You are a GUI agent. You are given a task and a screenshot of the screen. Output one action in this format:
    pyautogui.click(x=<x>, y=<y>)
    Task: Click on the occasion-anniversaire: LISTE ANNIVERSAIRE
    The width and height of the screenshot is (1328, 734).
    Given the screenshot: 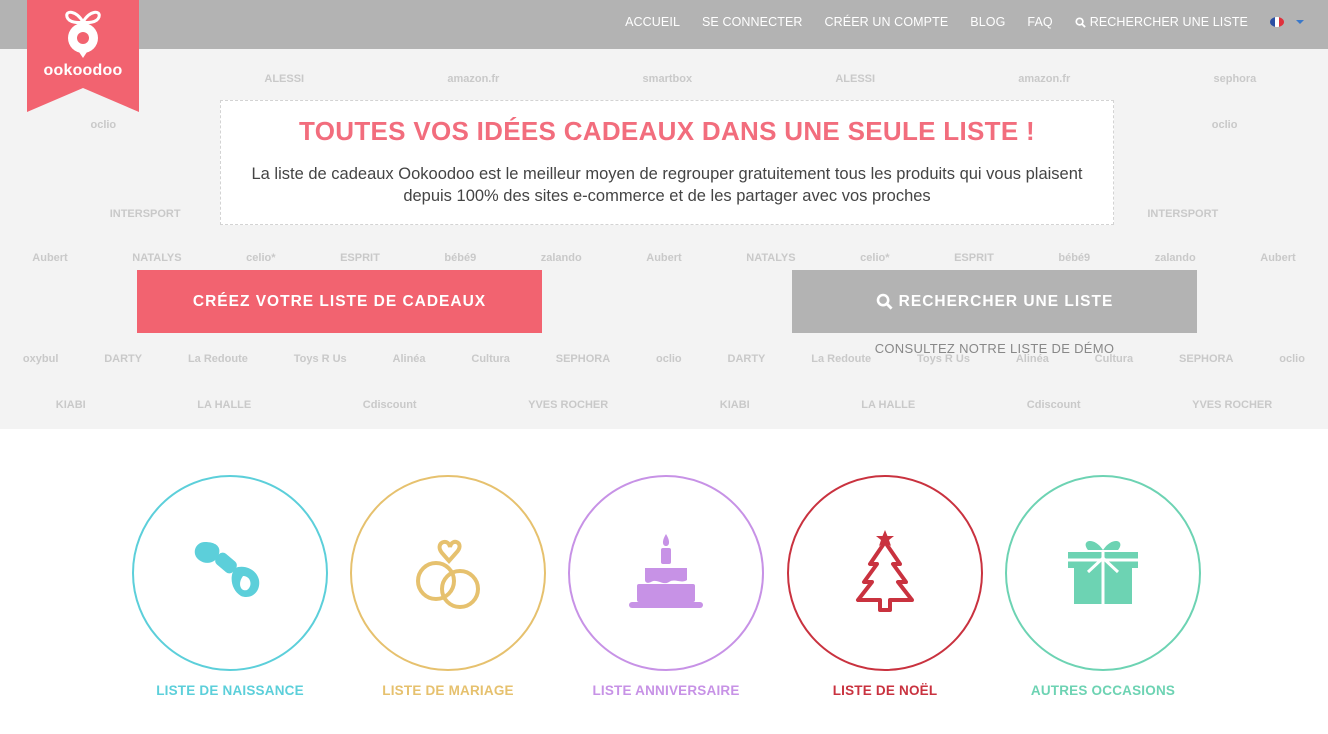 What is the action you would take?
    pyautogui.click(x=666, y=586)
    